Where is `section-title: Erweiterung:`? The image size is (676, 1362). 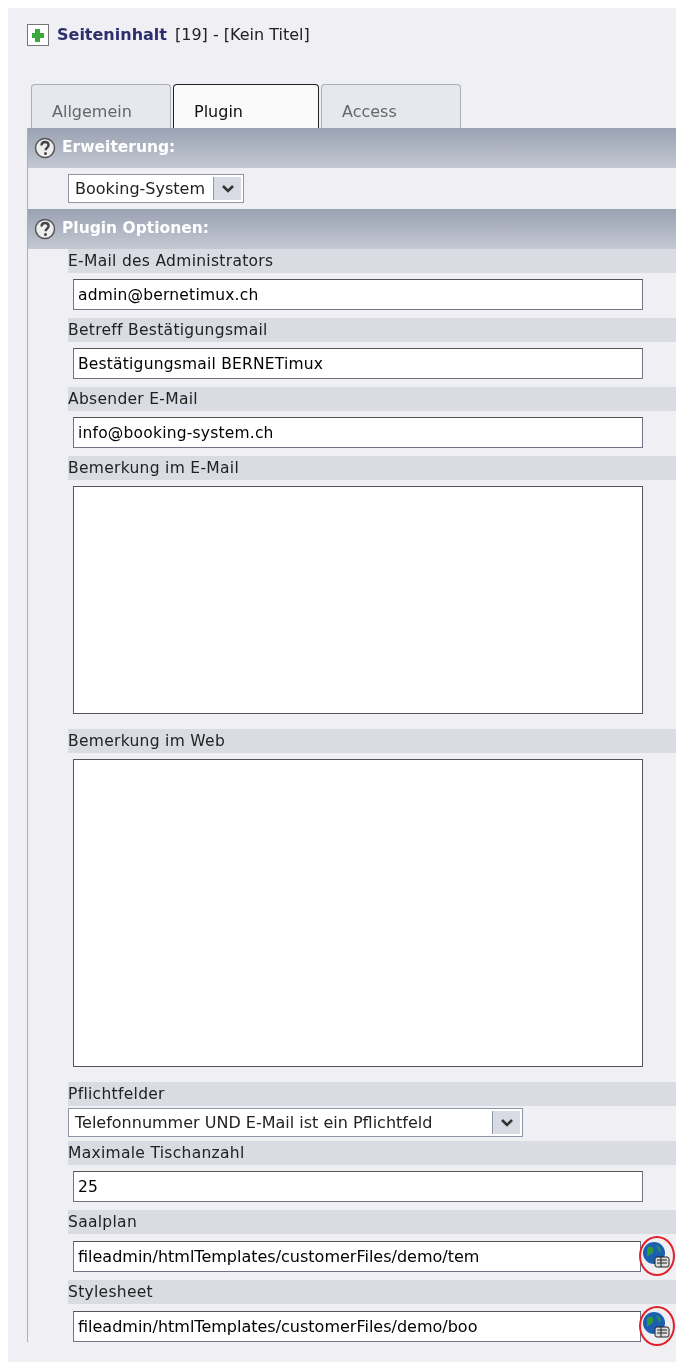 section-title: Erweiterung: is located at coordinates (119, 148).